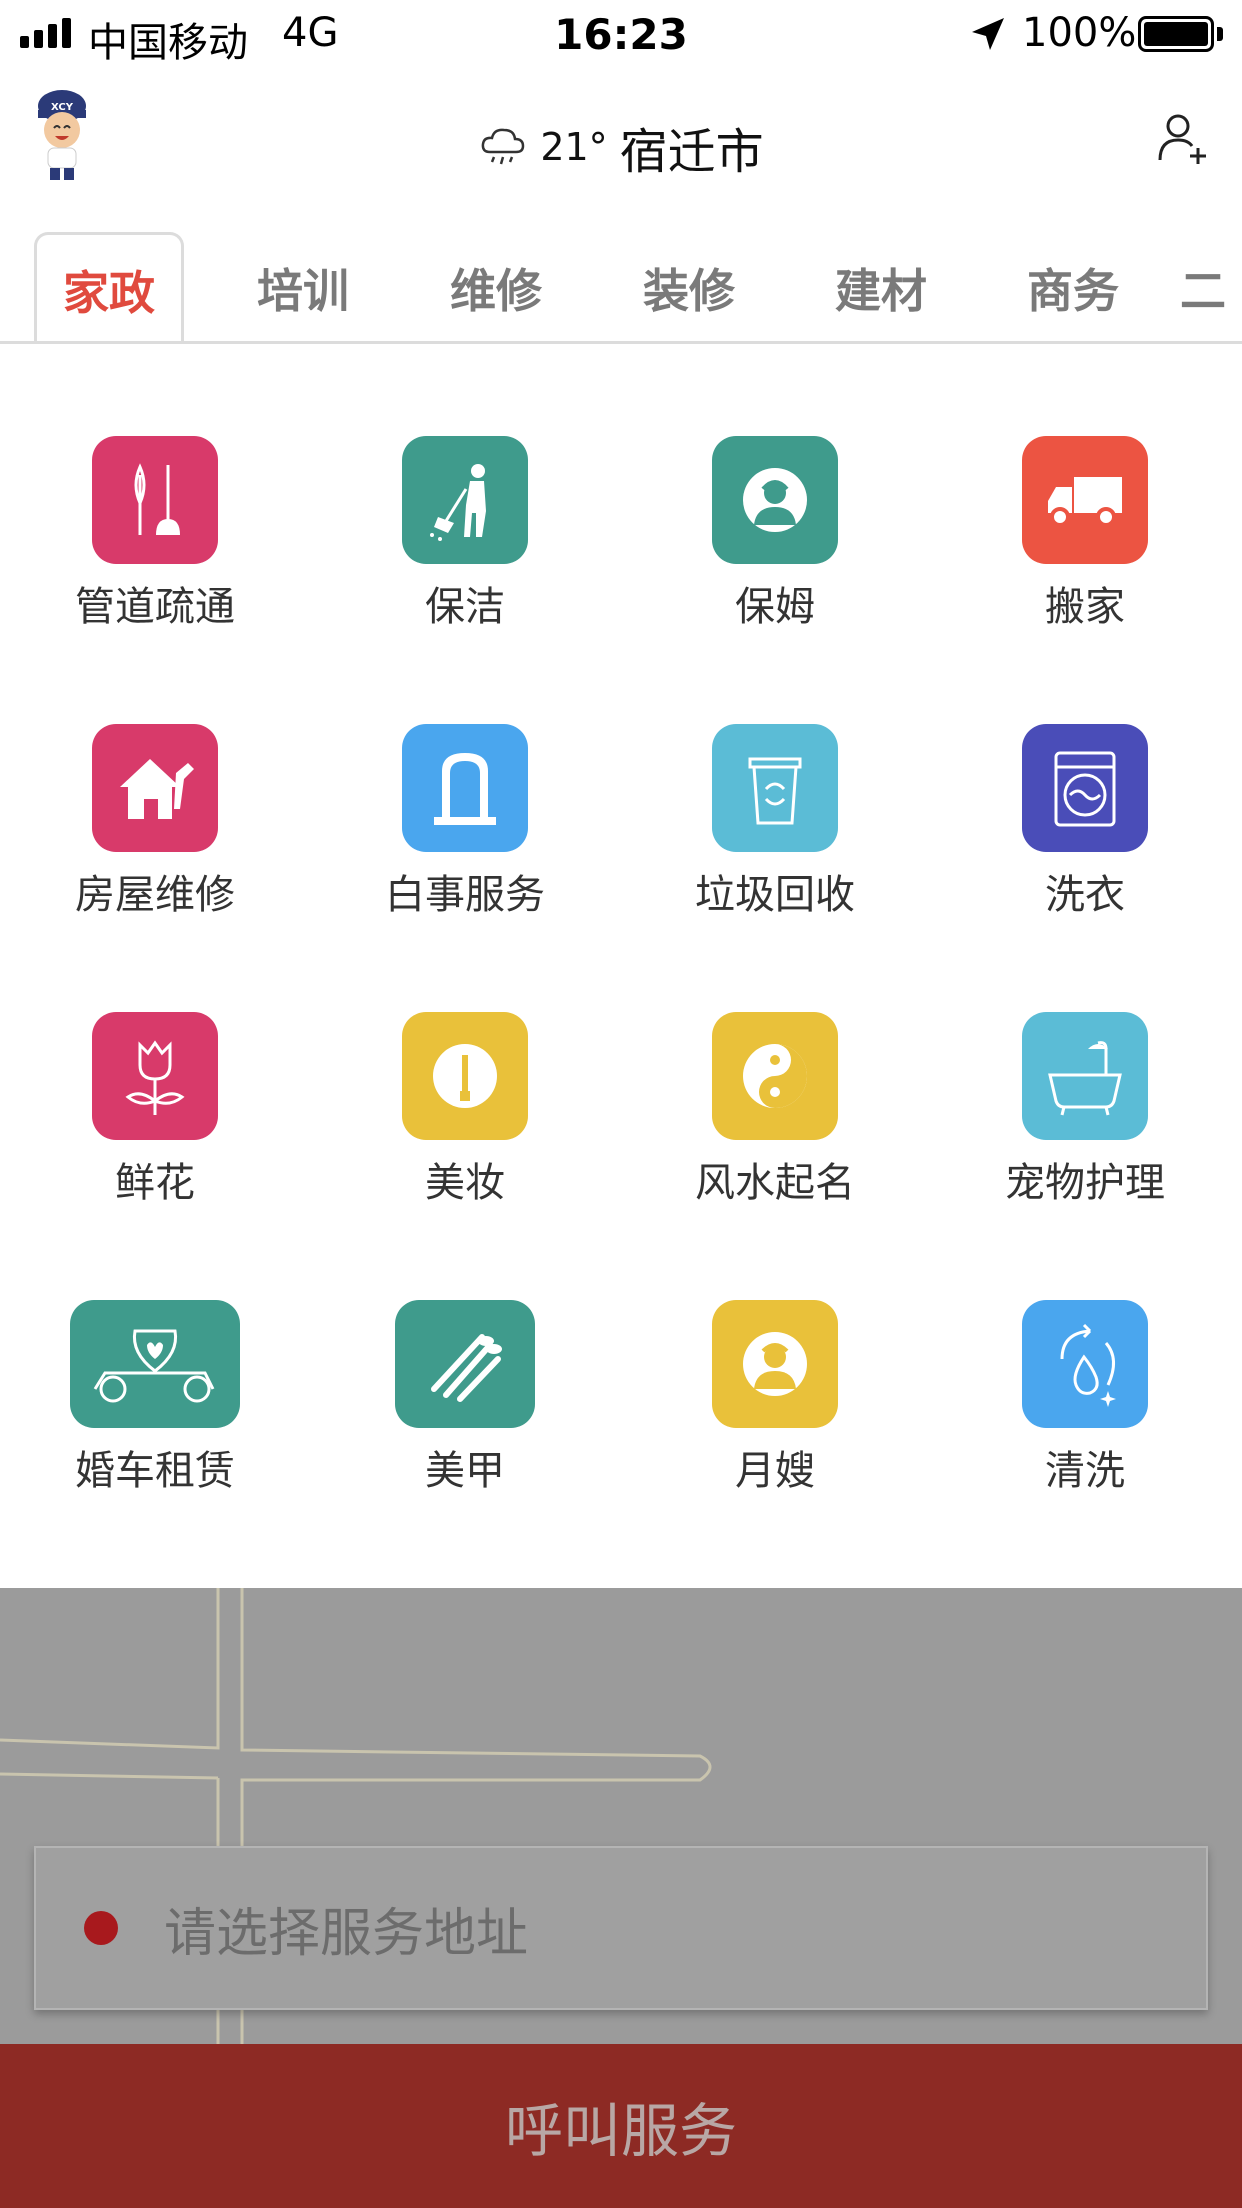 The width and height of the screenshot is (1242, 2208). I want to click on service-funeral: 白事服务, so click(465, 824).